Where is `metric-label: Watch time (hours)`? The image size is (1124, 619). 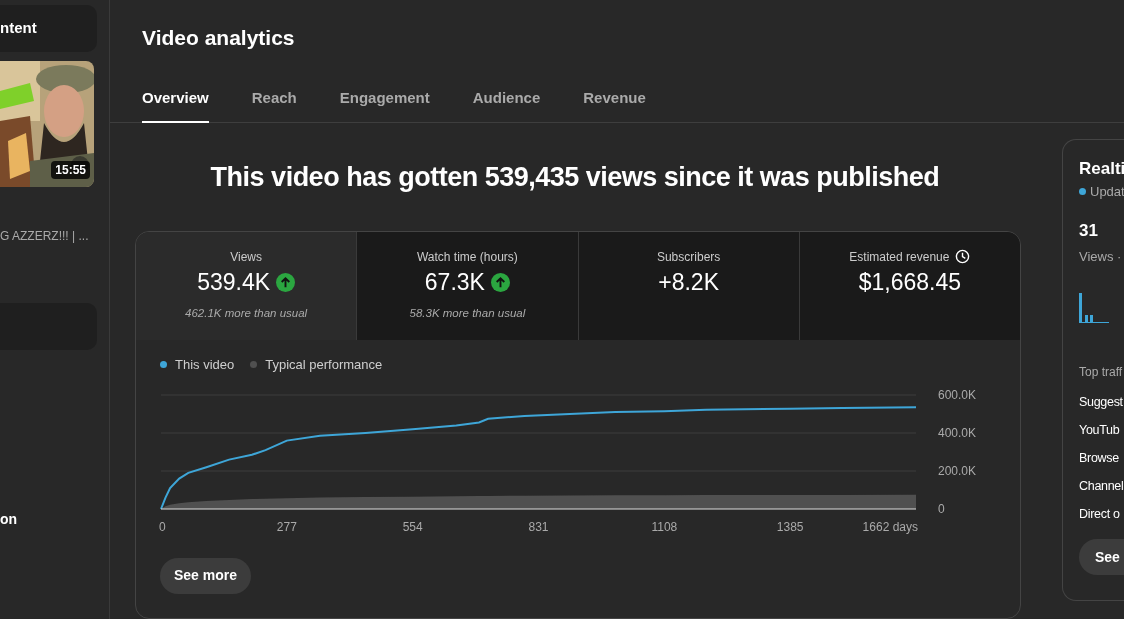 metric-label: Watch time (hours) is located at coordinates (467, 257).